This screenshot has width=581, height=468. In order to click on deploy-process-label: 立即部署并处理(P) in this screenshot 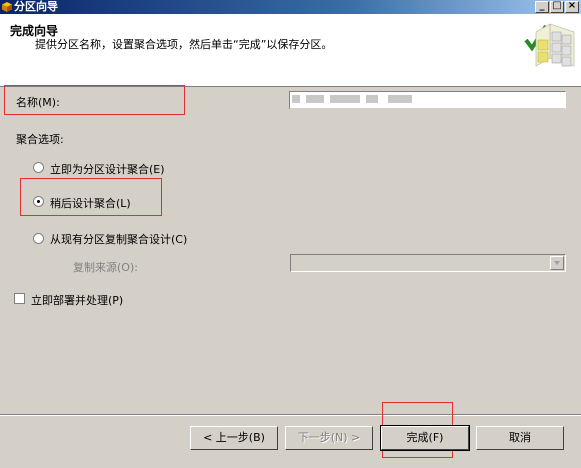, I will do `click(77, 300)`.